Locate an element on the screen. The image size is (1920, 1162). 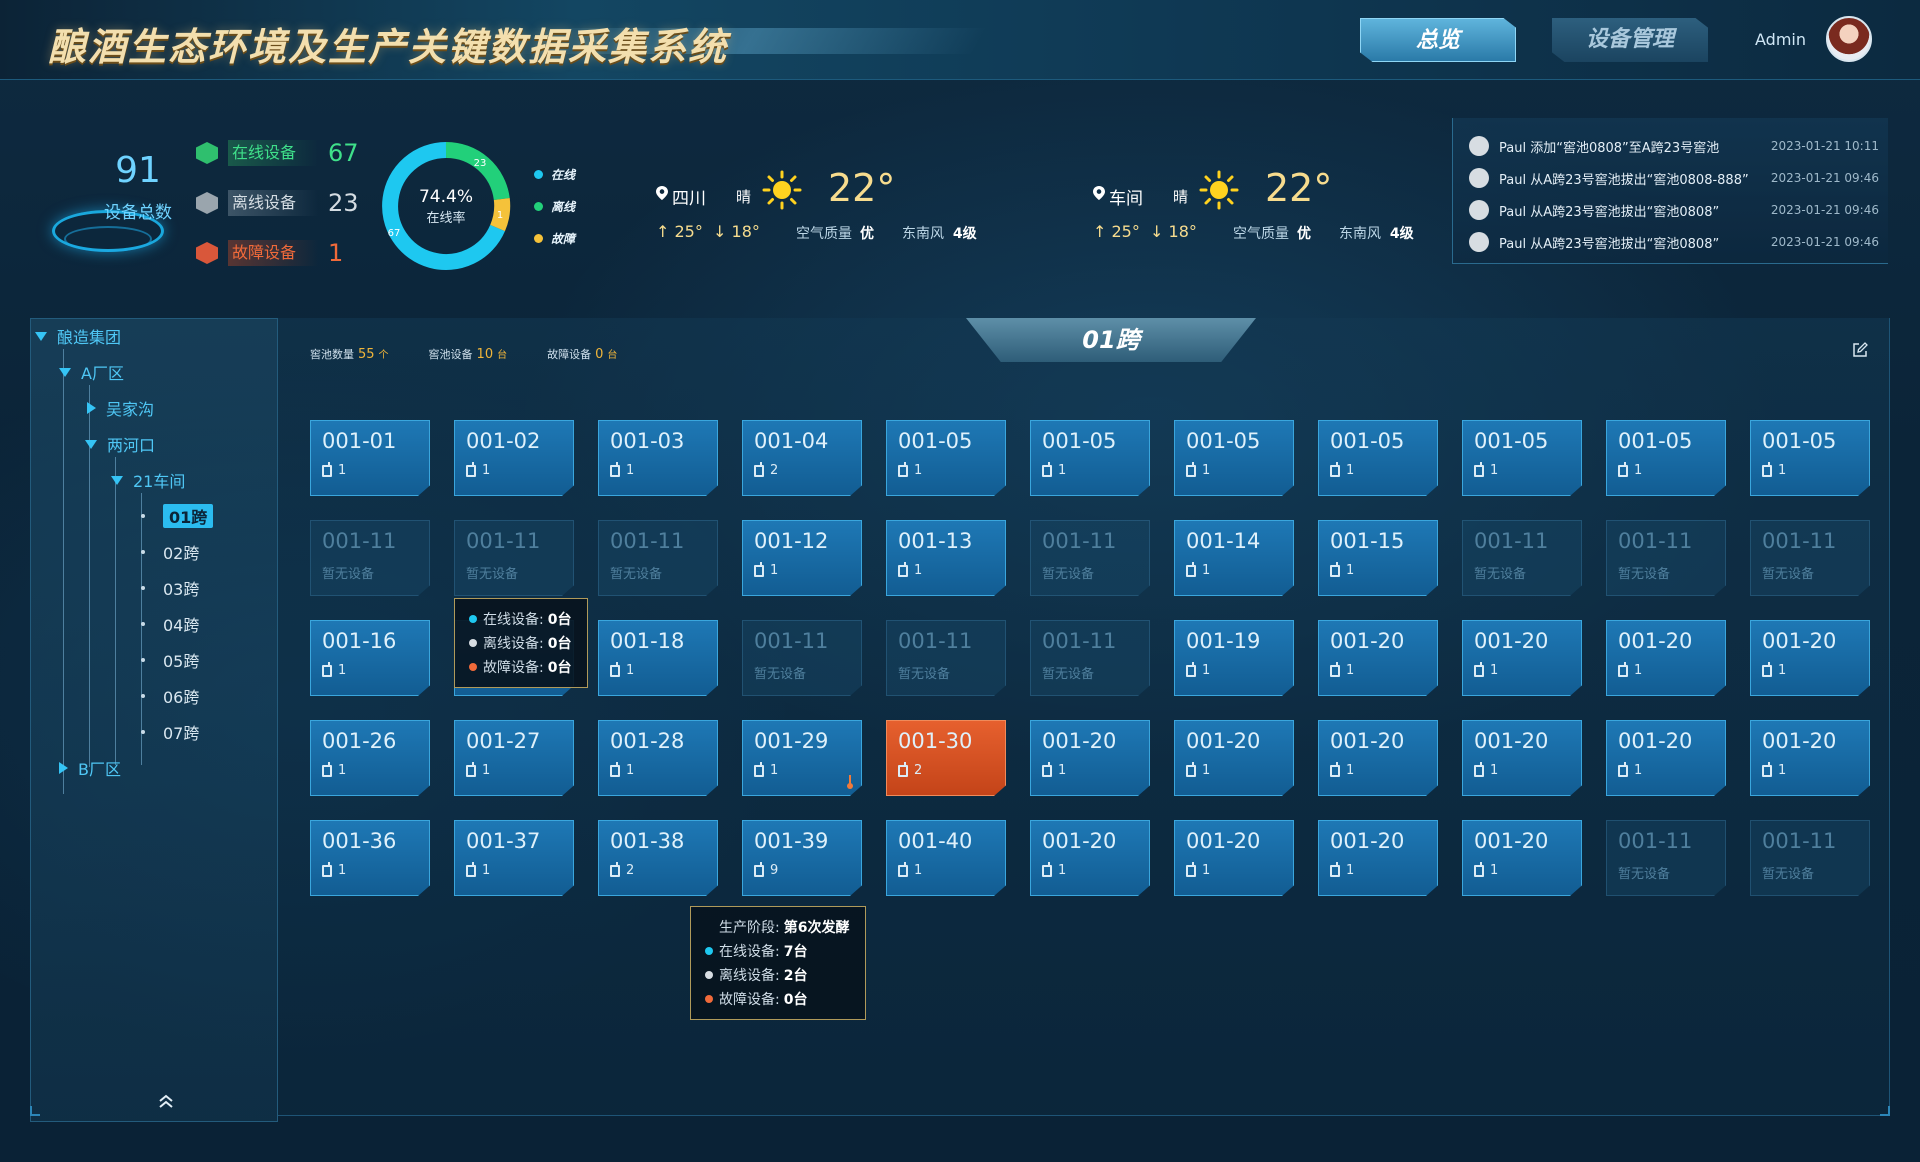
pit-device-stat: 窖池设备 10 台 is located at coordinates (468, 354).